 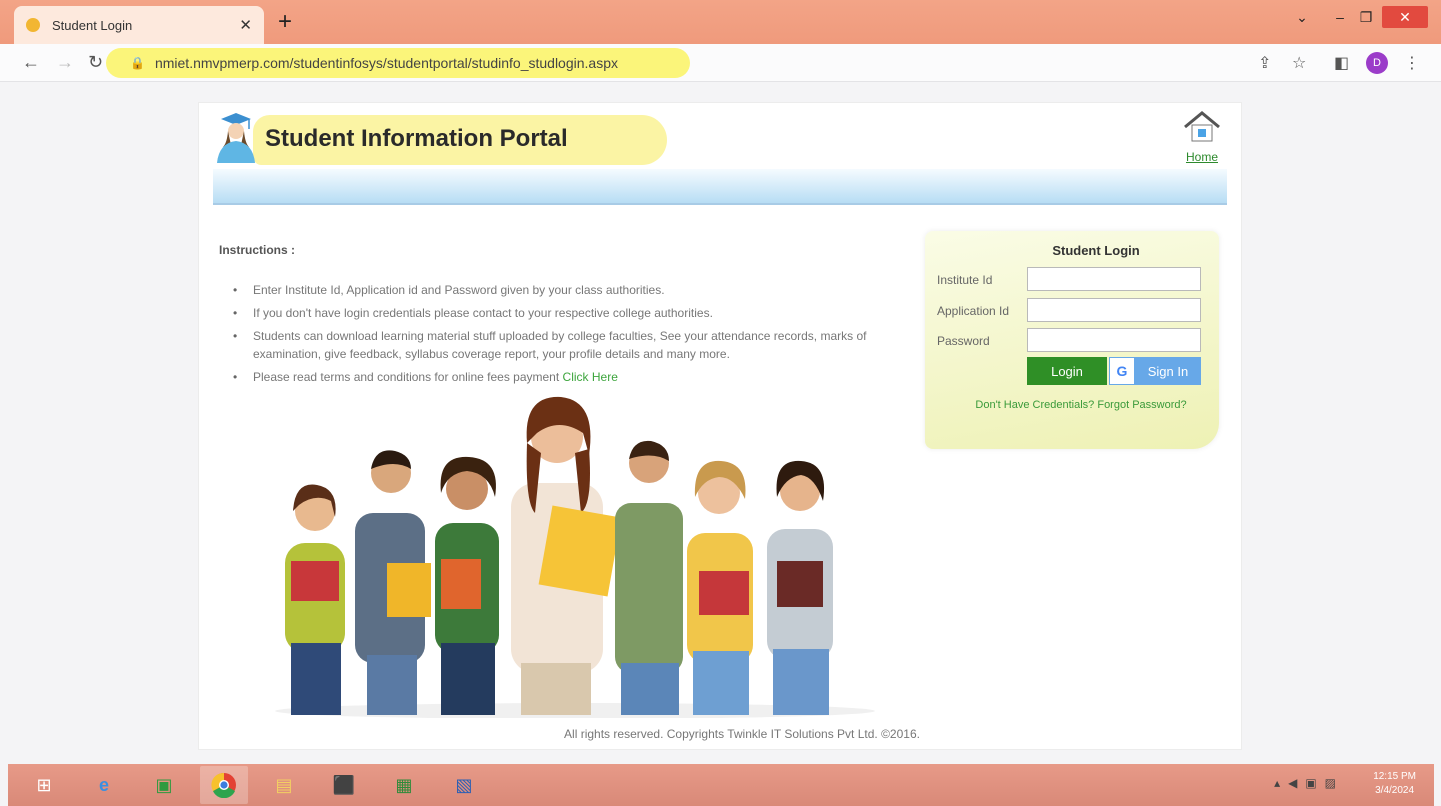 What do you see at coordinates (236, 138) in the screenshot?
I see `student-logo-icon` at bounding box center [236, 138].